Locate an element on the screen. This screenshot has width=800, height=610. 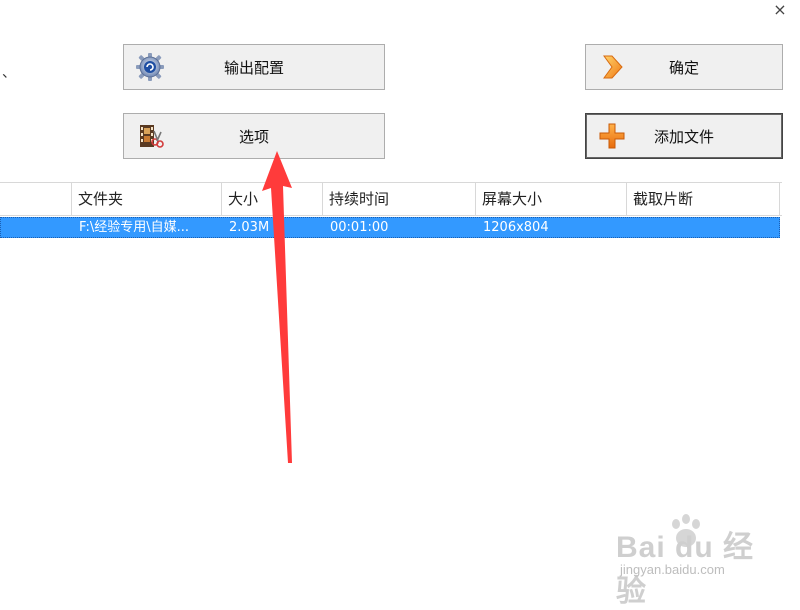
close-button: × is located at coordinates (780, 10).